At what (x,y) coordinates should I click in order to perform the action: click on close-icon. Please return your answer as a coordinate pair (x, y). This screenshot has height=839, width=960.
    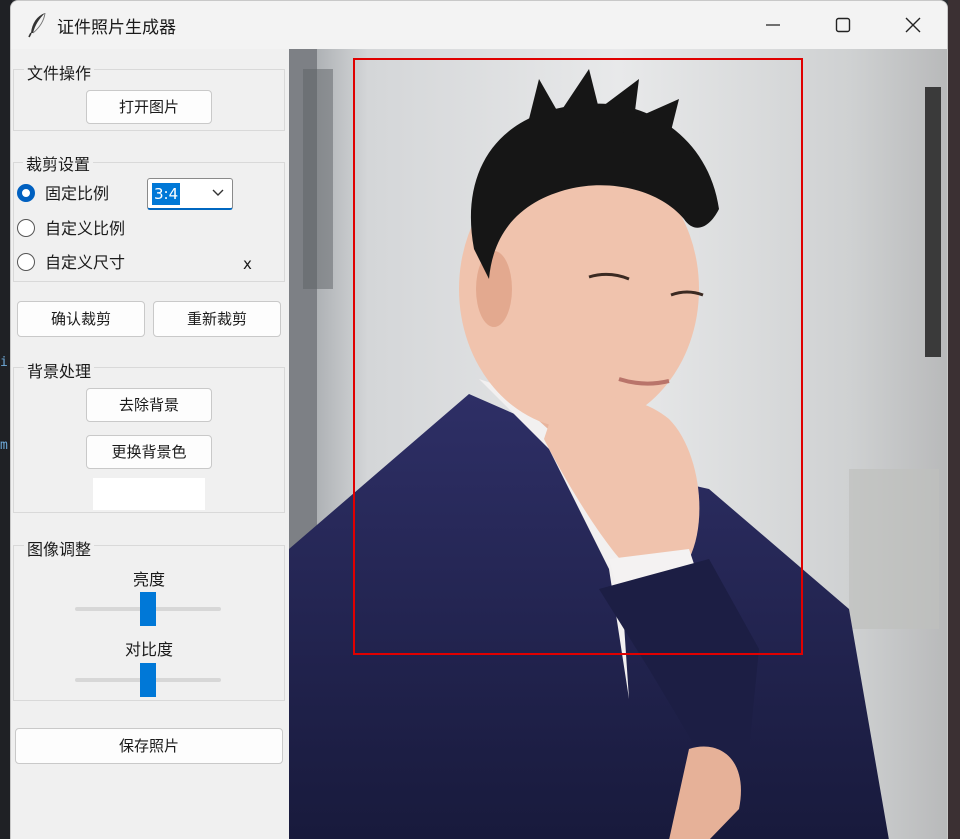
    Looking at the image, I should click on (913, 25).